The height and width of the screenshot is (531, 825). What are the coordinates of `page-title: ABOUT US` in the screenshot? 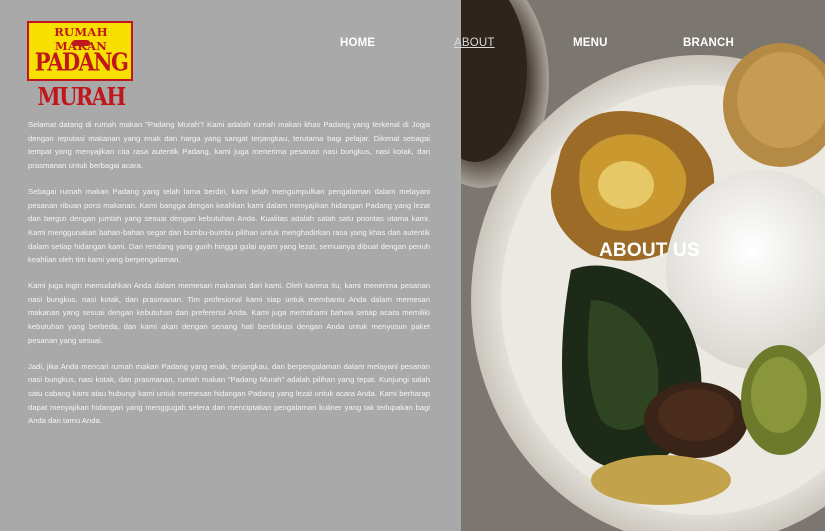 It's located at (649, 250).